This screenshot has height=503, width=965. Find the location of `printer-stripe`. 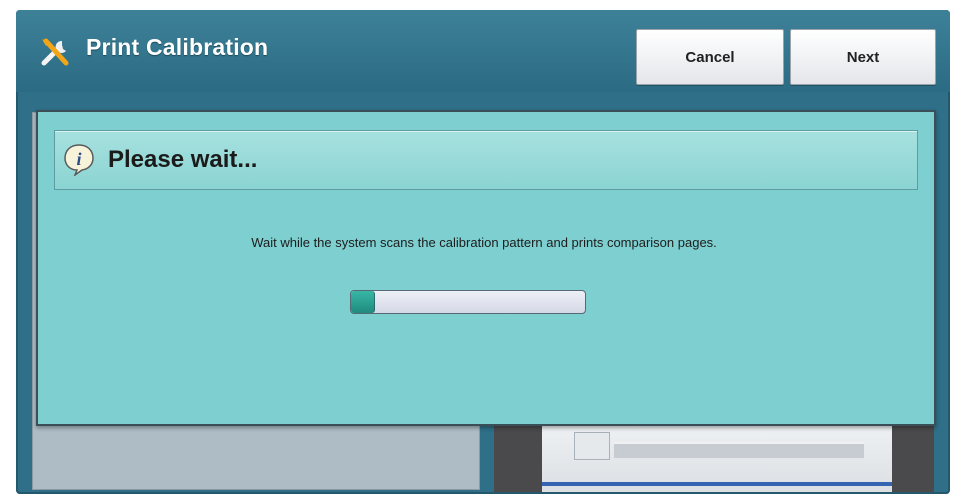

printer-stripe is located at coordinates (717, 484).